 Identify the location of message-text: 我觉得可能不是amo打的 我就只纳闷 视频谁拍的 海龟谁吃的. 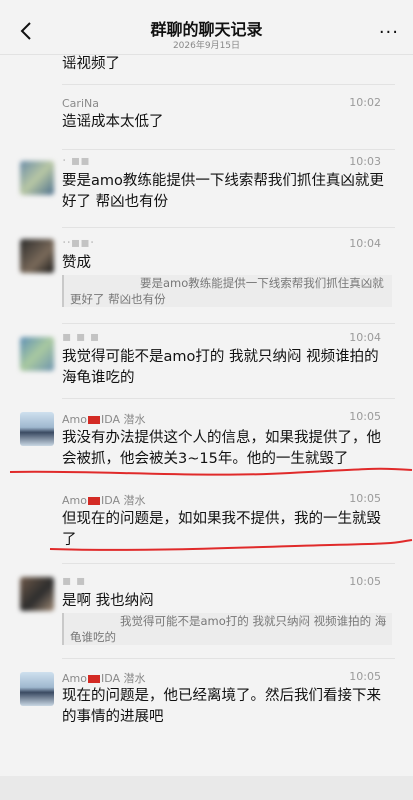
(220, 367).